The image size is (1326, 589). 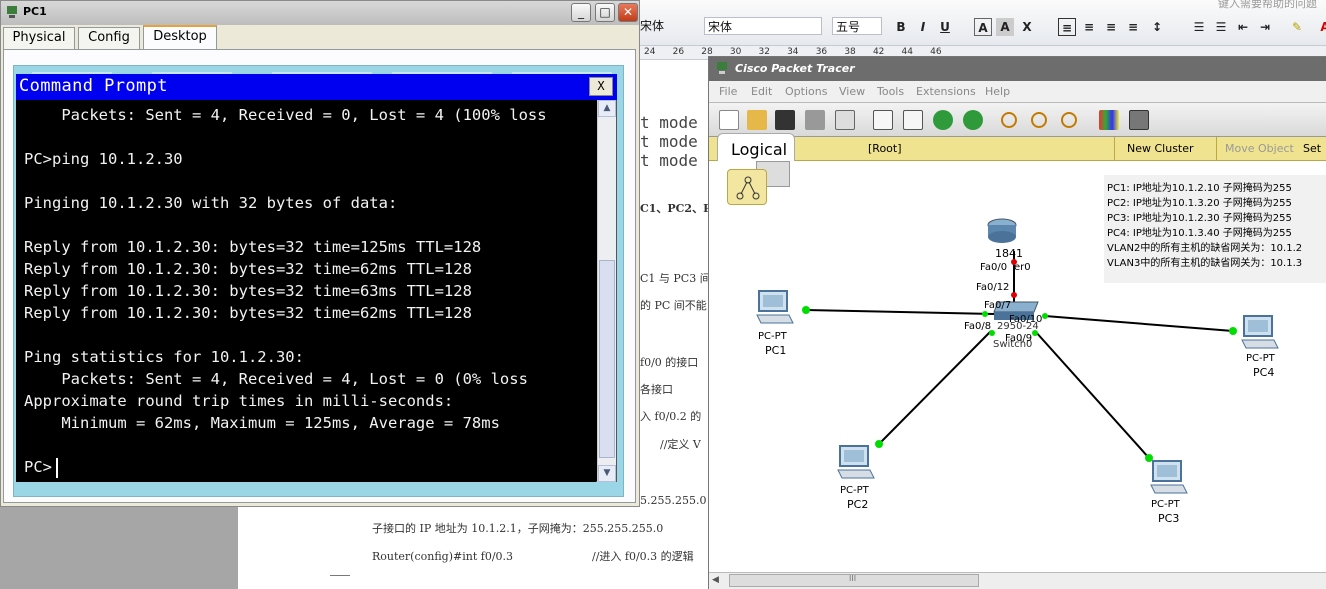 I want to click on menu-view: View, so click(x=852, y=91).